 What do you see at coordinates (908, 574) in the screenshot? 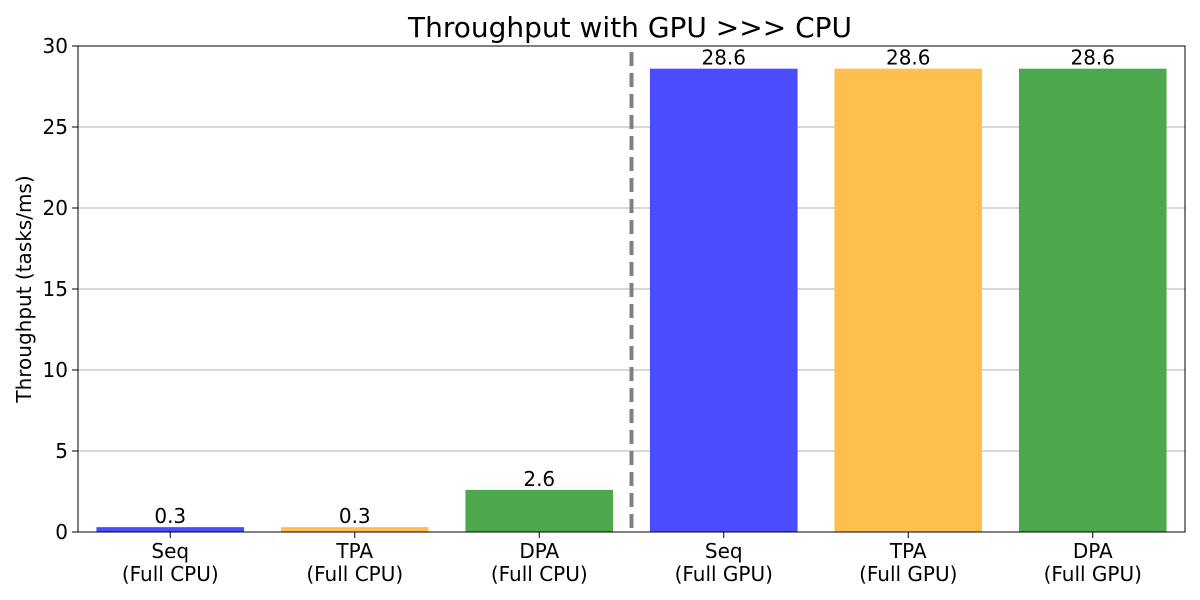
I see `x-tick-label-4-1: (Full GPU)` at bounding box center [908, 574].